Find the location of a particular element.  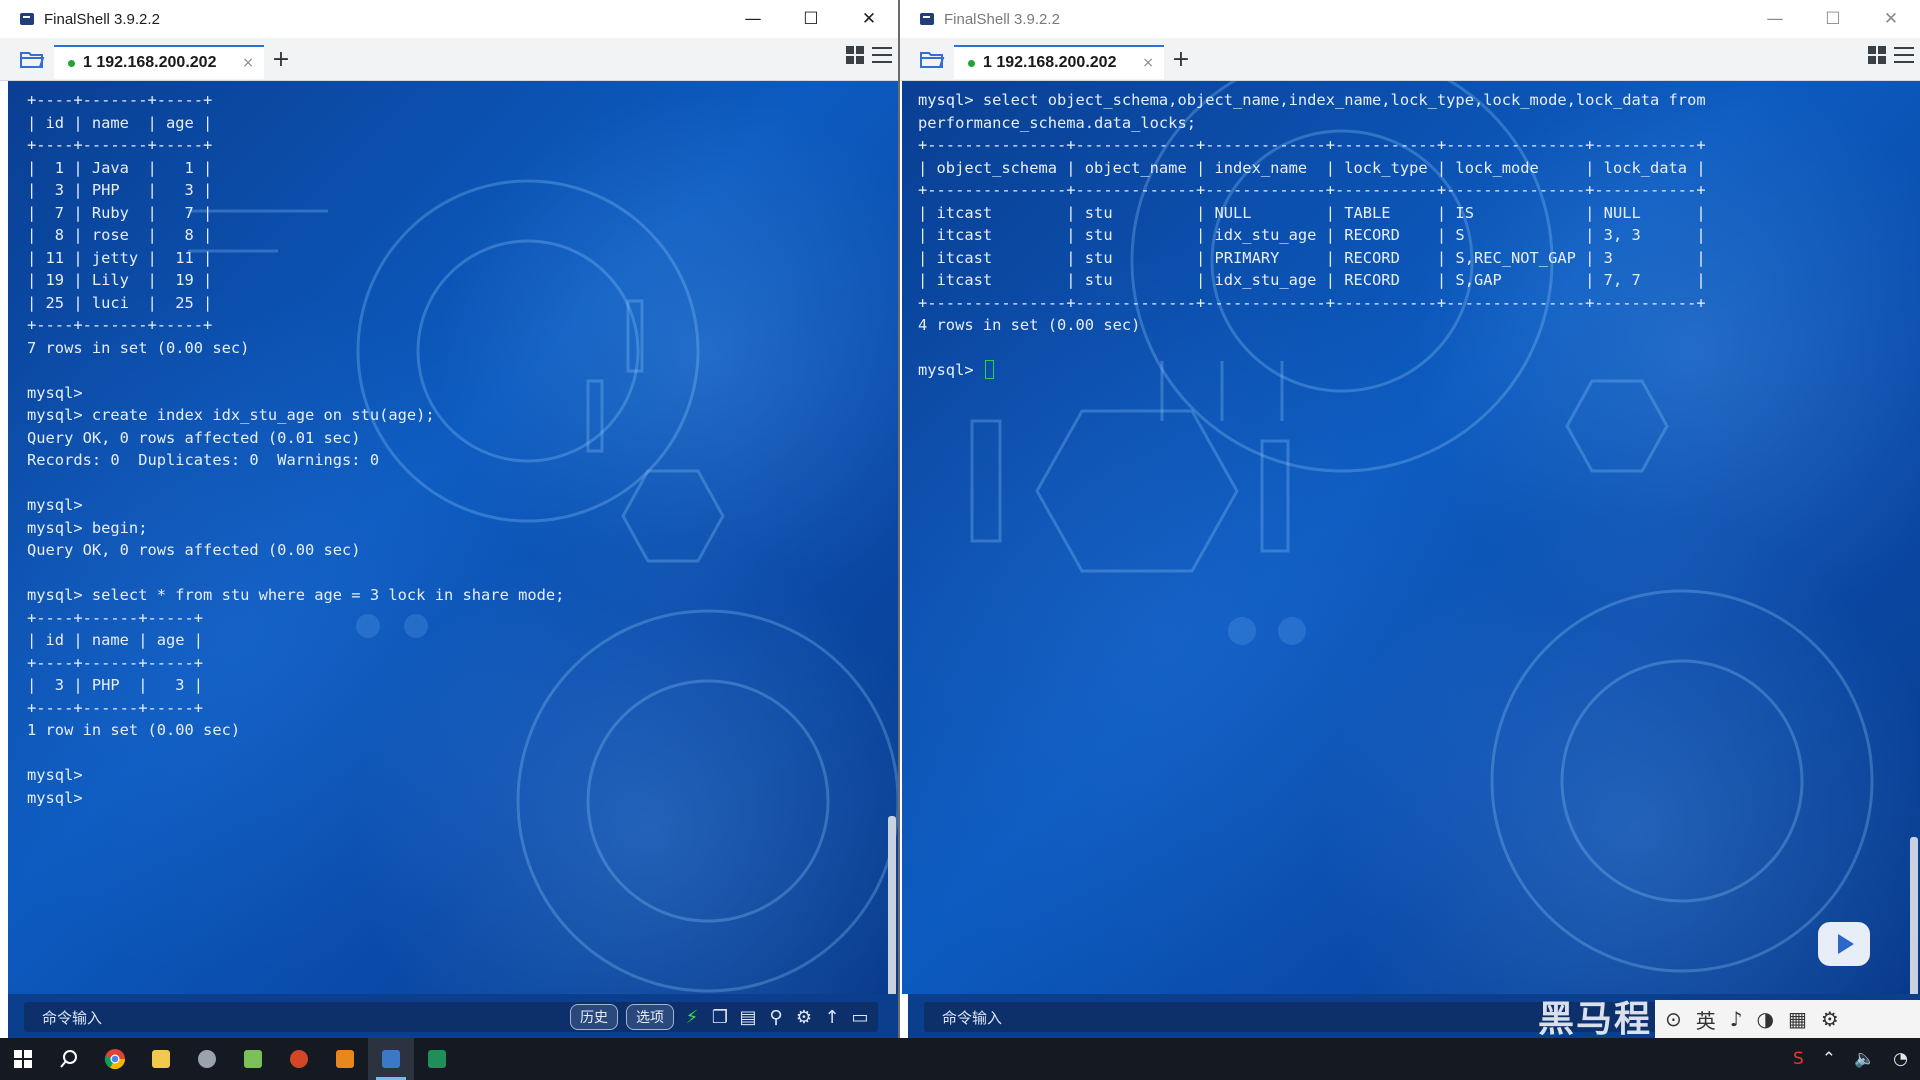

terminal-cursor is located at coordinates (989, 369).